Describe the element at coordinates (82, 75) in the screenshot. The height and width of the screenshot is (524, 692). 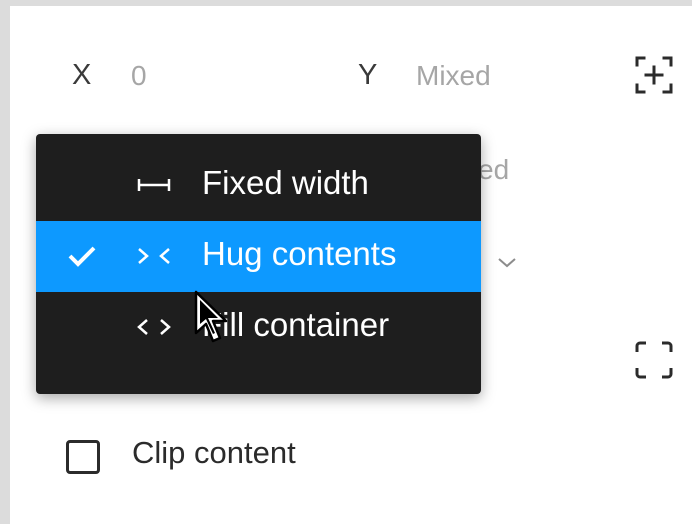
I see `x-label: X` at that location.